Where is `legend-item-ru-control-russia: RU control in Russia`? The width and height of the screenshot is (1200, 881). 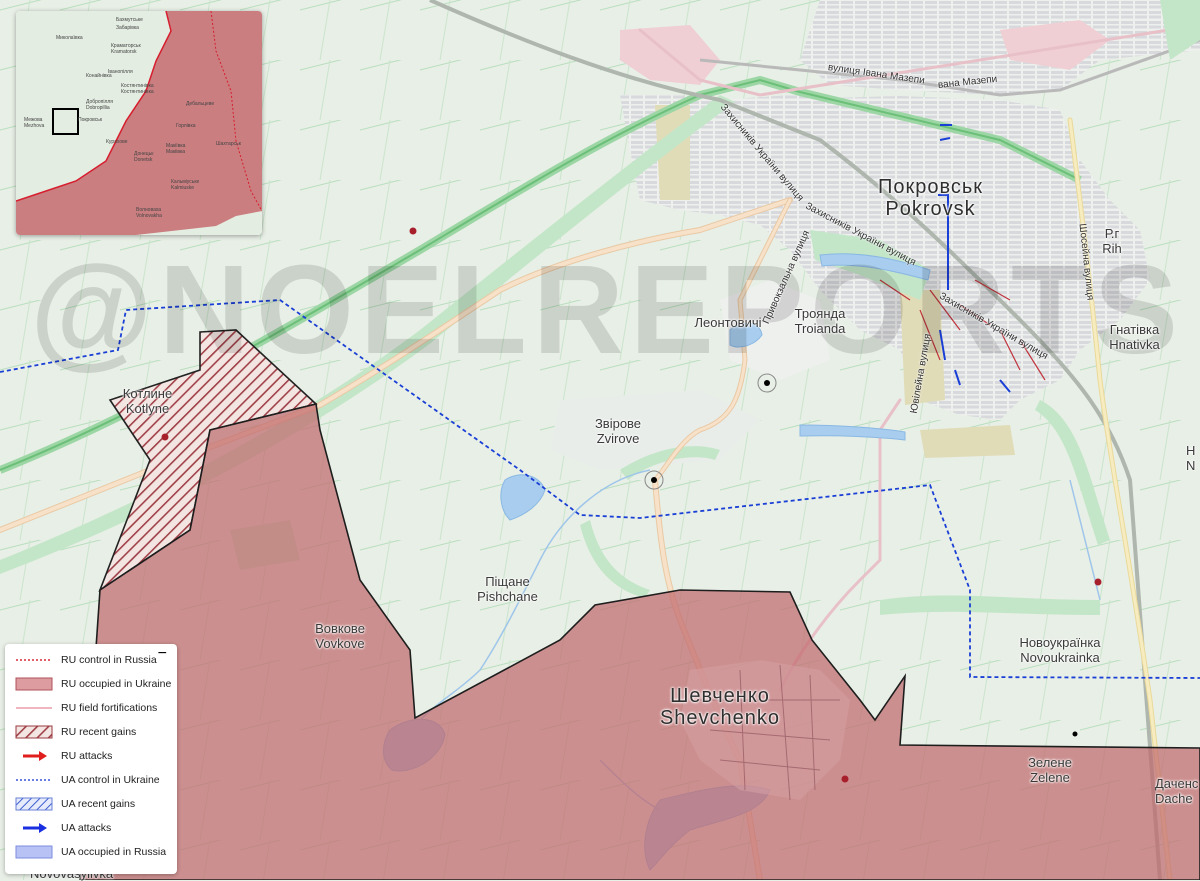 legend-item-ru-control-russia: RU control in Russia is located at coordinates (86, 660).